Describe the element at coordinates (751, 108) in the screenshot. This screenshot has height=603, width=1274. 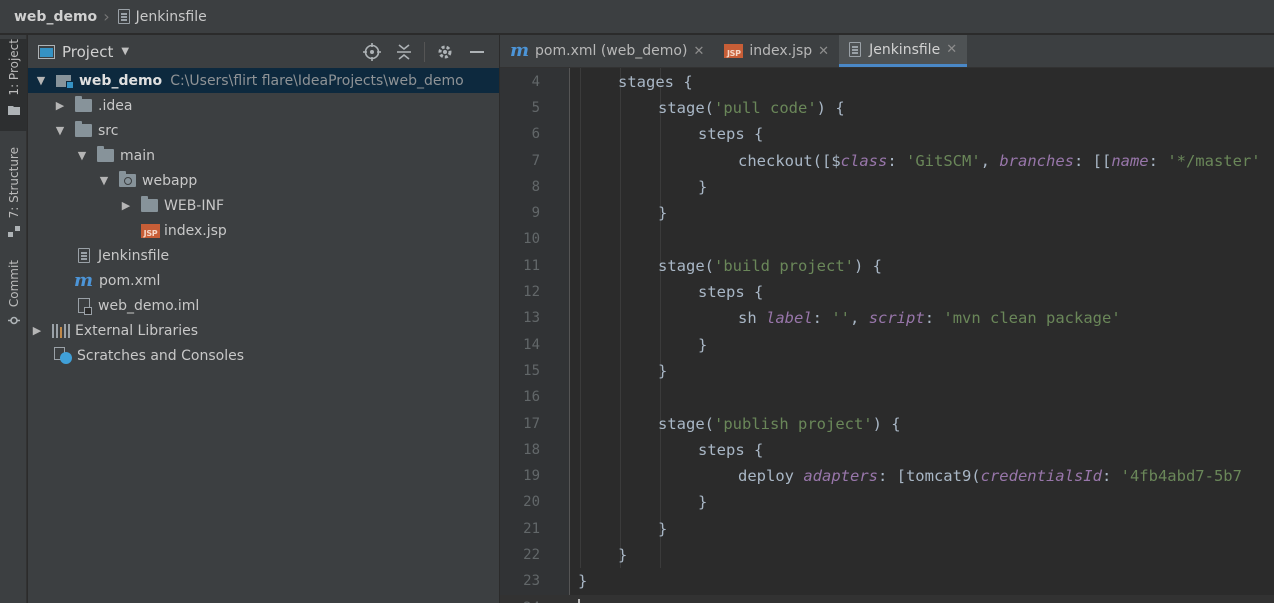
I see `code-text: stage('pull code') {` at that location.